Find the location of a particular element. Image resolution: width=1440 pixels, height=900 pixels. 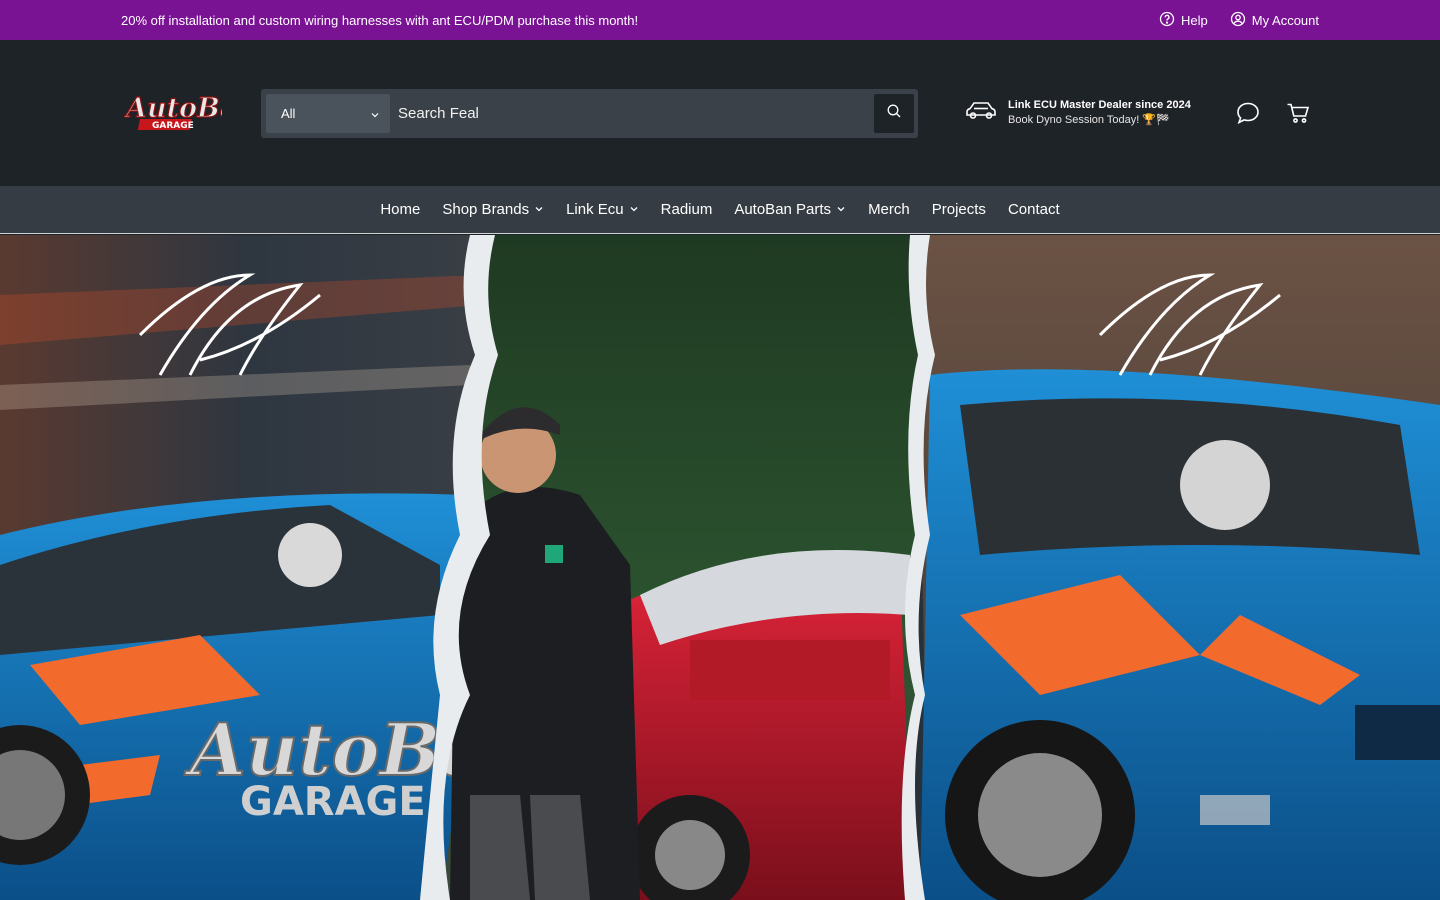

search-button is located at coordinates (894, 113).